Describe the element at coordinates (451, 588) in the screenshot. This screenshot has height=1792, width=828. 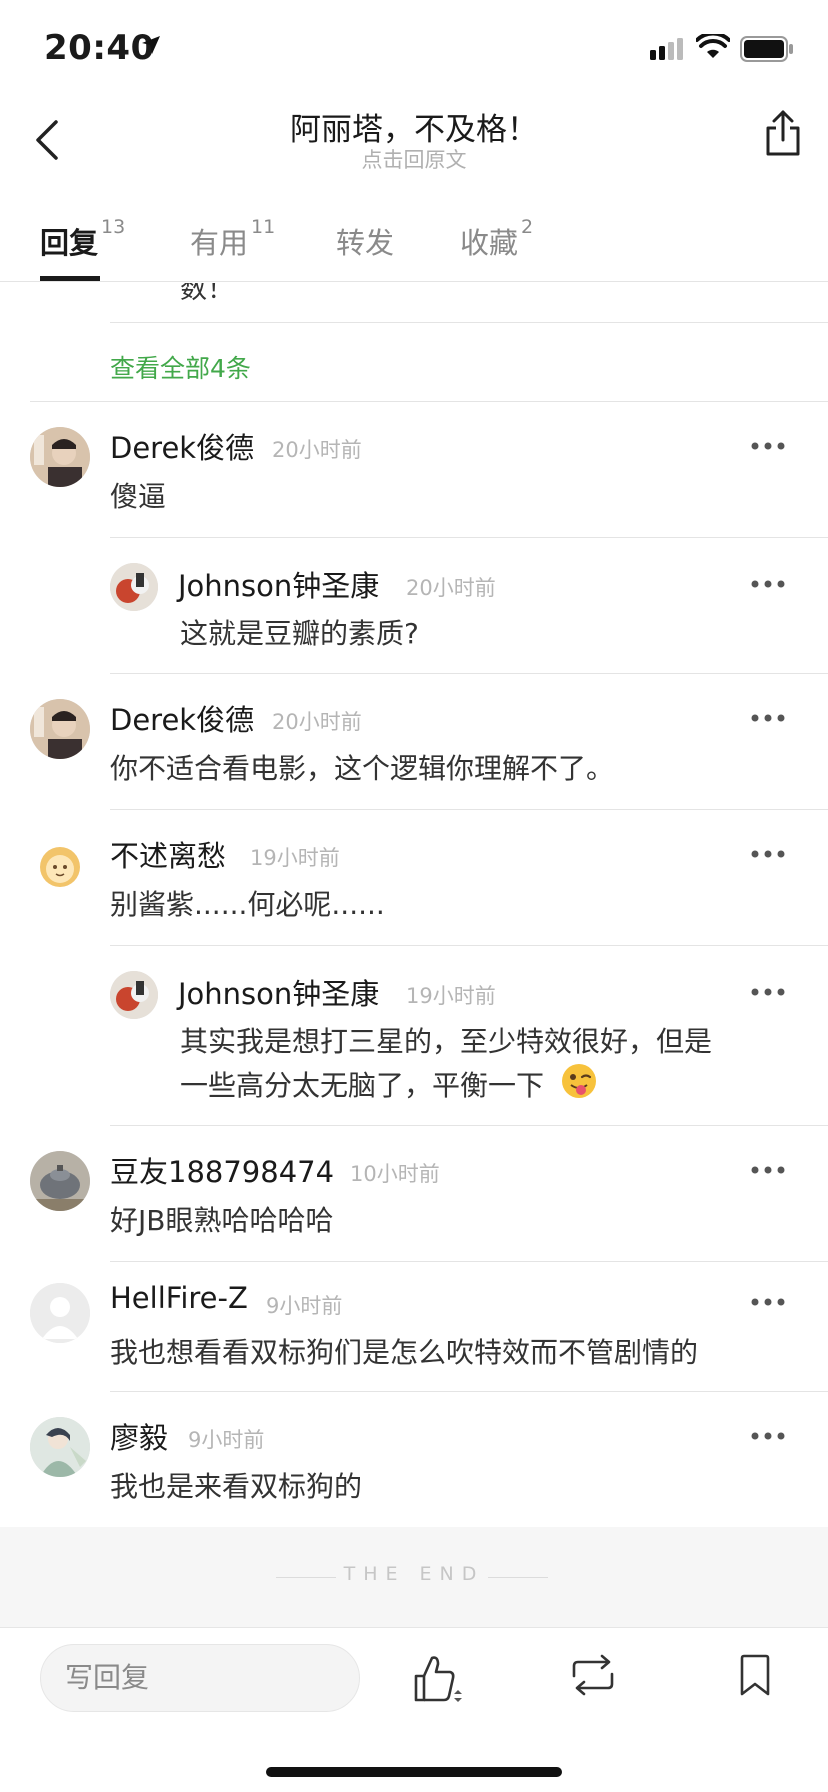
I see `reply-timestamp: 20小时前` at that location.